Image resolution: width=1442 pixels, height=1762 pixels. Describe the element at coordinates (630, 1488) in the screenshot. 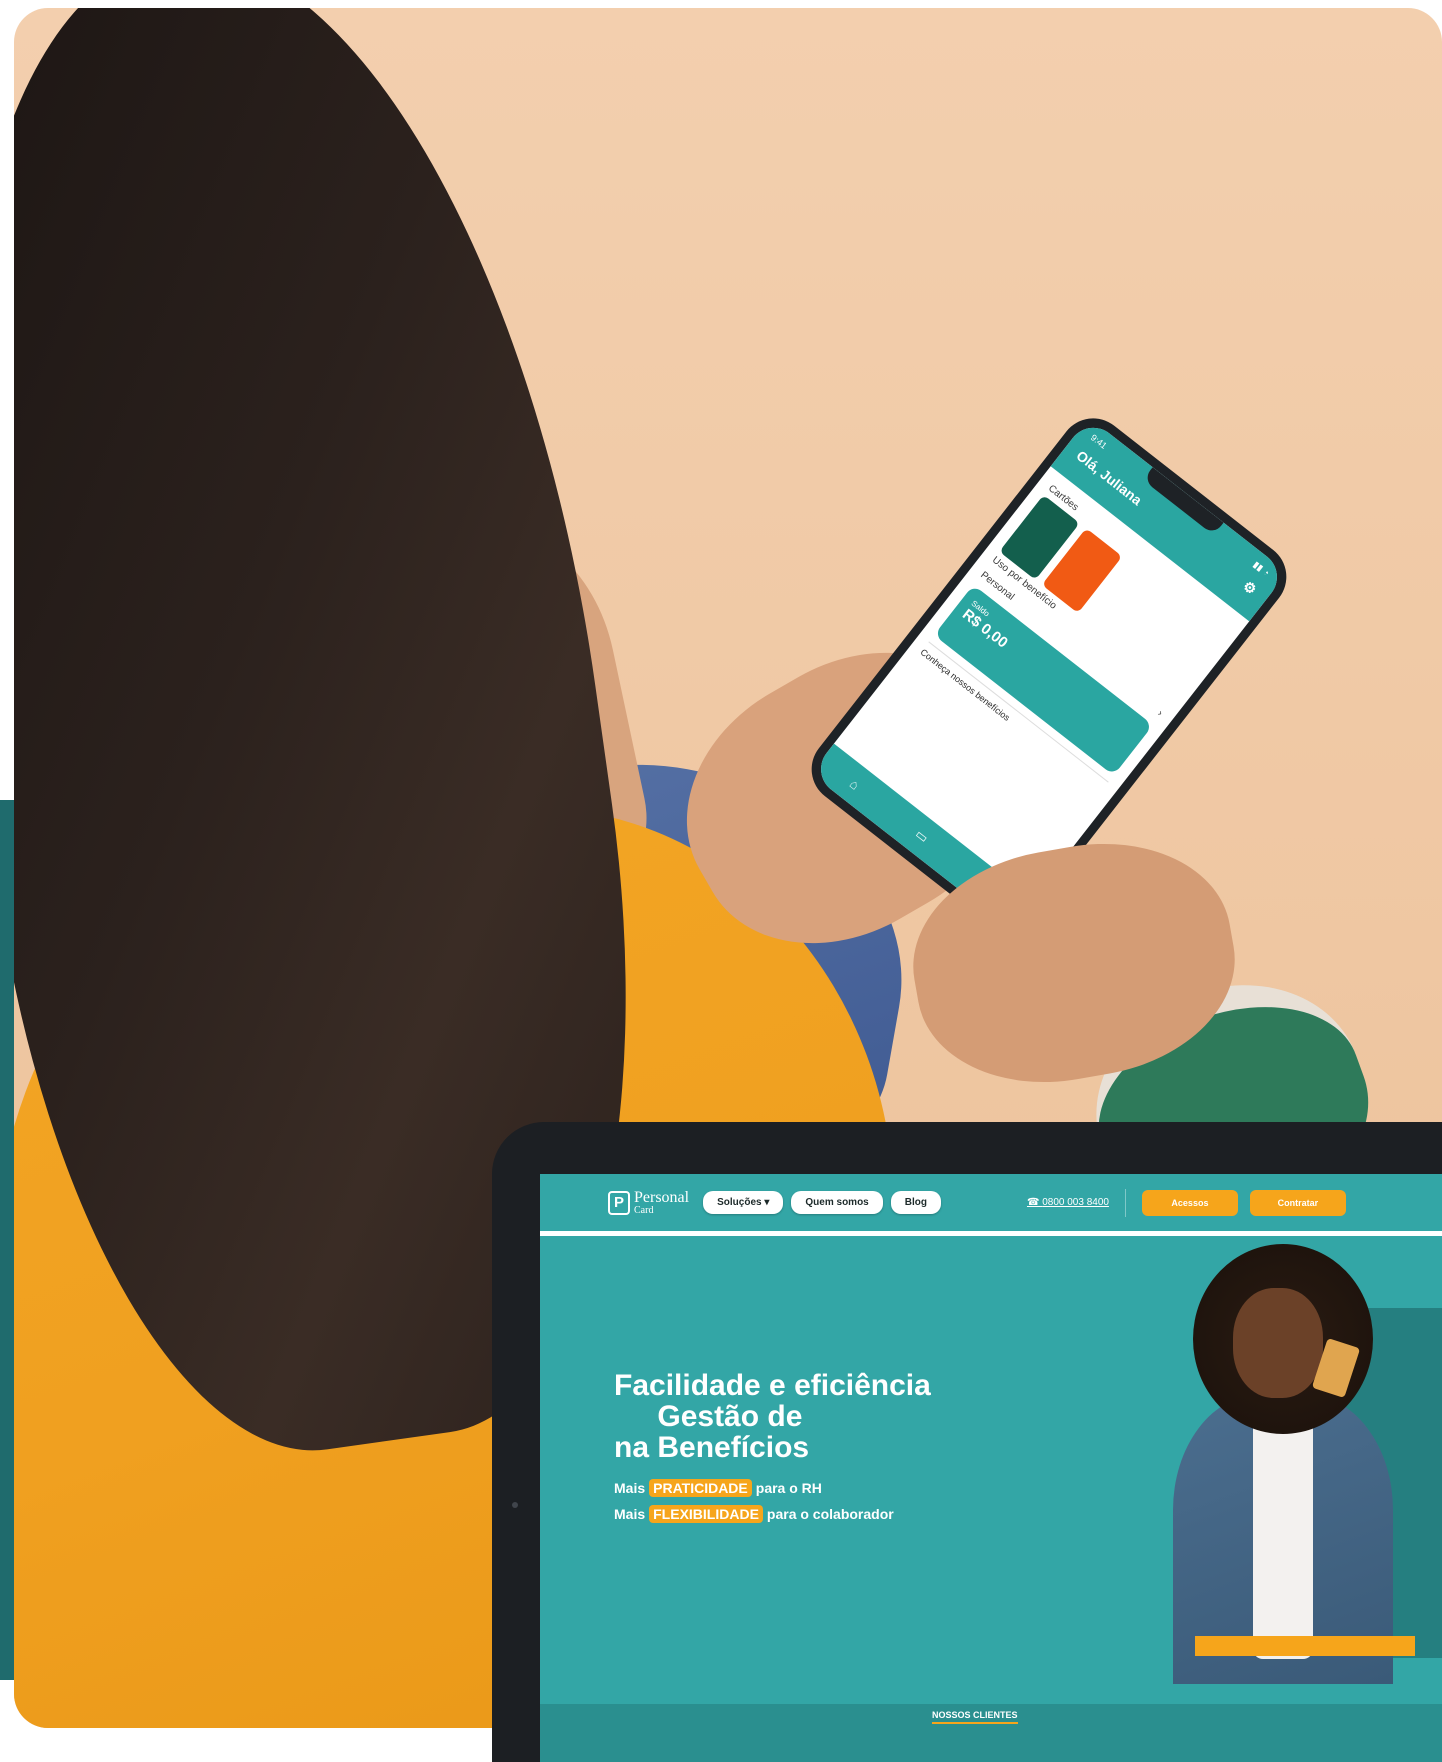

I see `hero-line1-pre: Mais` at that location.